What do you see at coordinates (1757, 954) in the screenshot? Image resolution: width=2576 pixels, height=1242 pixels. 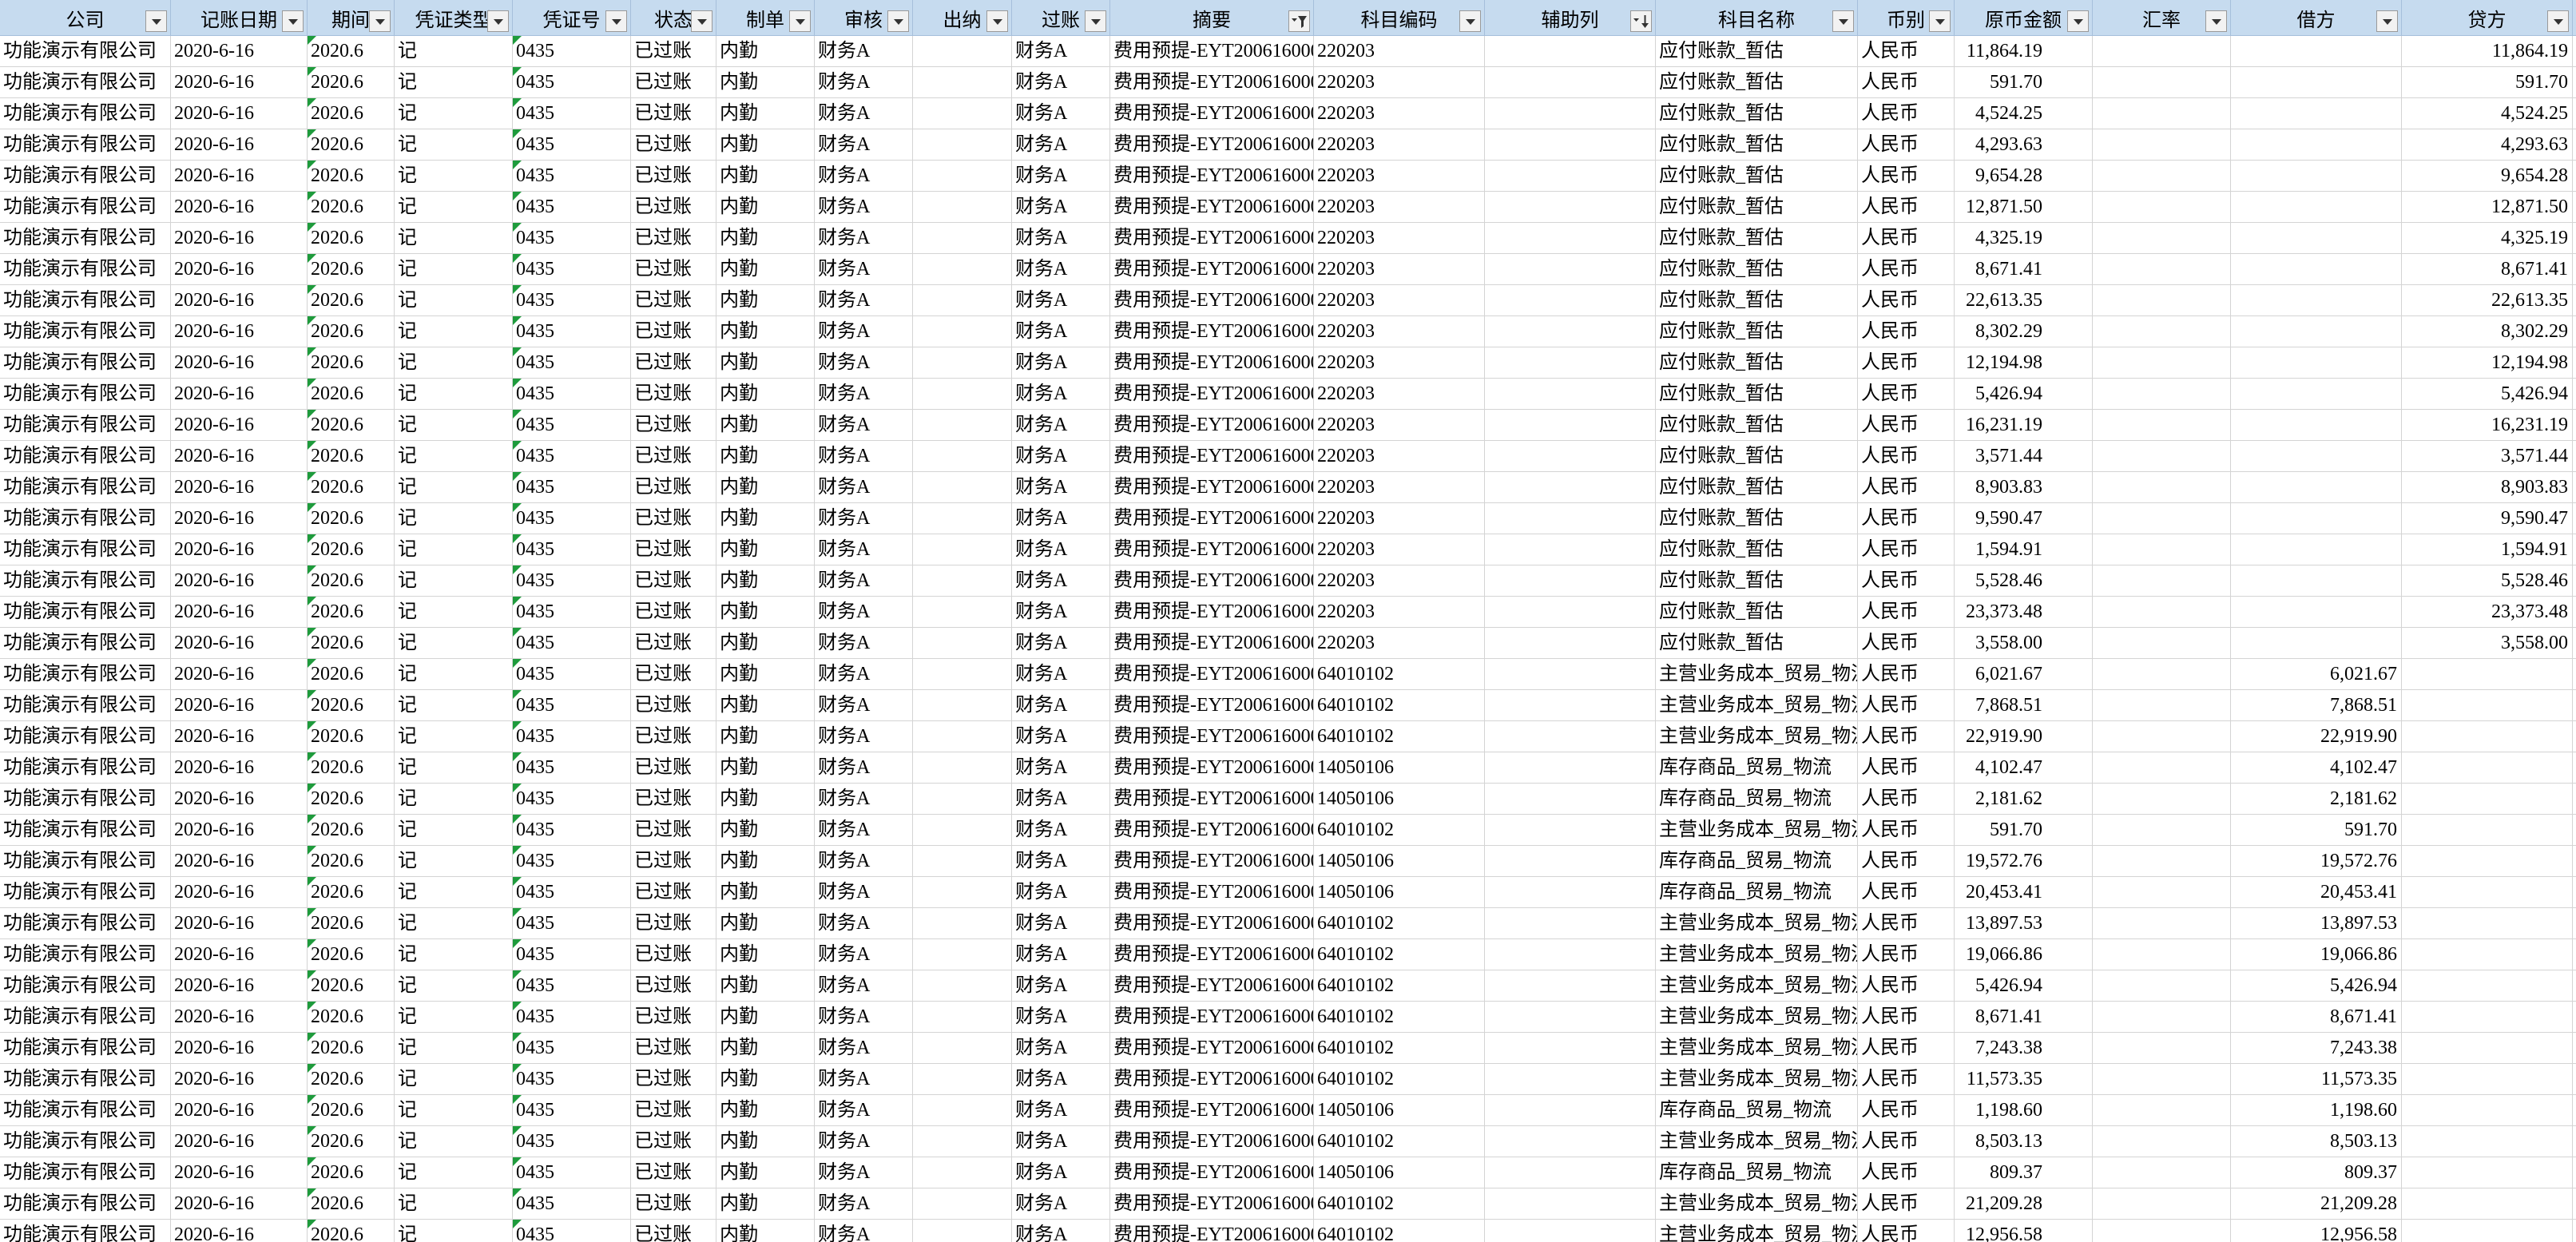 I see `cell-account-name: 主营业务成本_贸易_物流` at bounding box center [1757, 954].